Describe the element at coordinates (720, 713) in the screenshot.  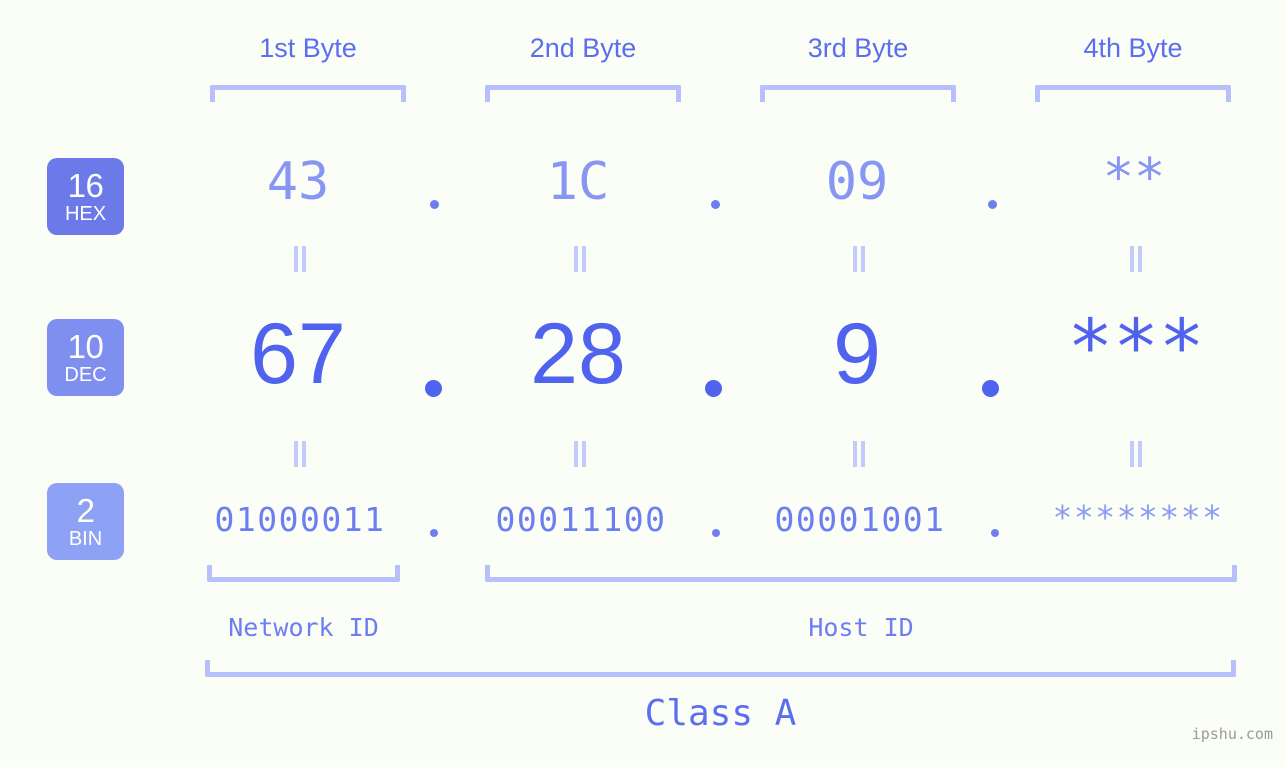
I see `class-label: Class A` at that location.